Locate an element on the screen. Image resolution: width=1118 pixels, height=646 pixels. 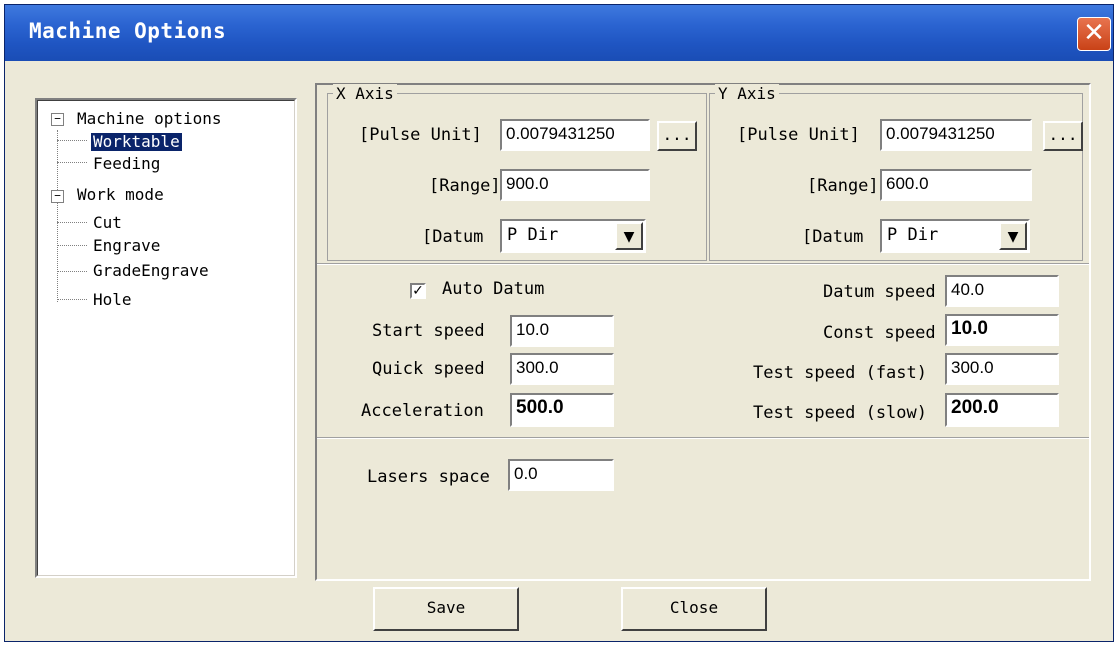
acceleration-label: Acceleration is located at coordinates (422, 411).